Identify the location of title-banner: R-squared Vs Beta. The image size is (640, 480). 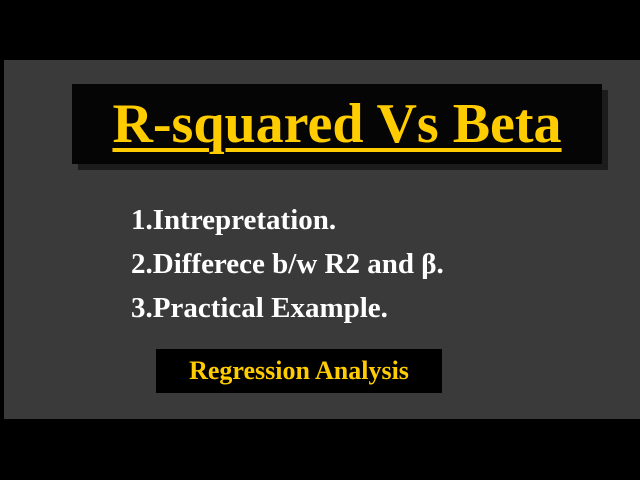
(337, 124).